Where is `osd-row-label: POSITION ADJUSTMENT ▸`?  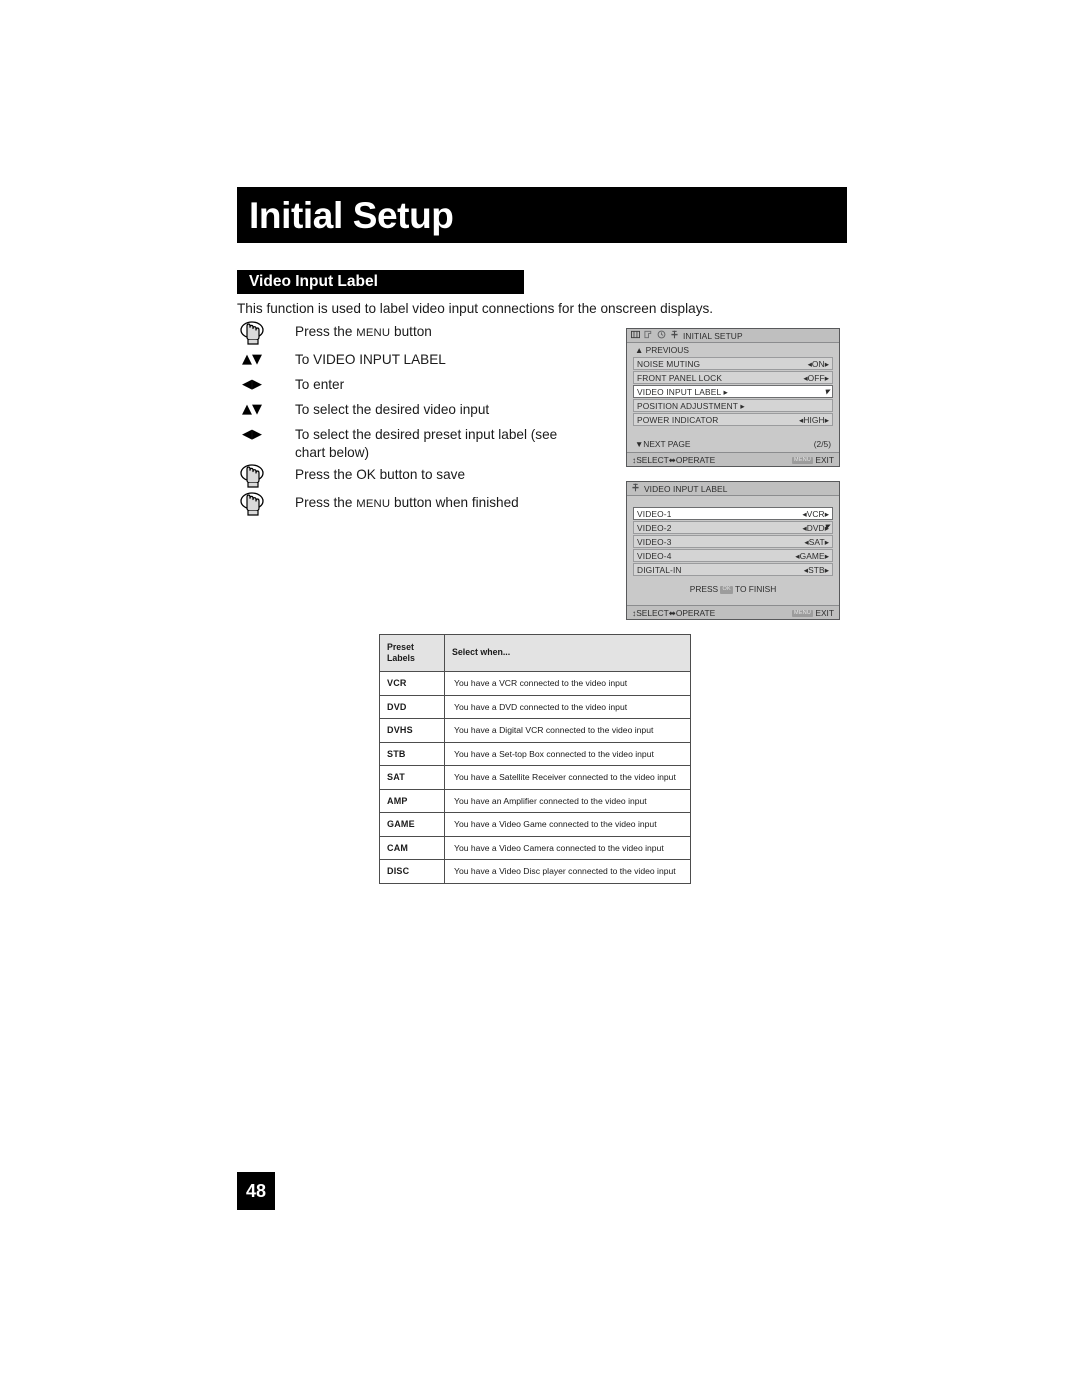
osd-row-label: POSITION ADJUSTMENT ▸ is located at coordinates (691, 405).